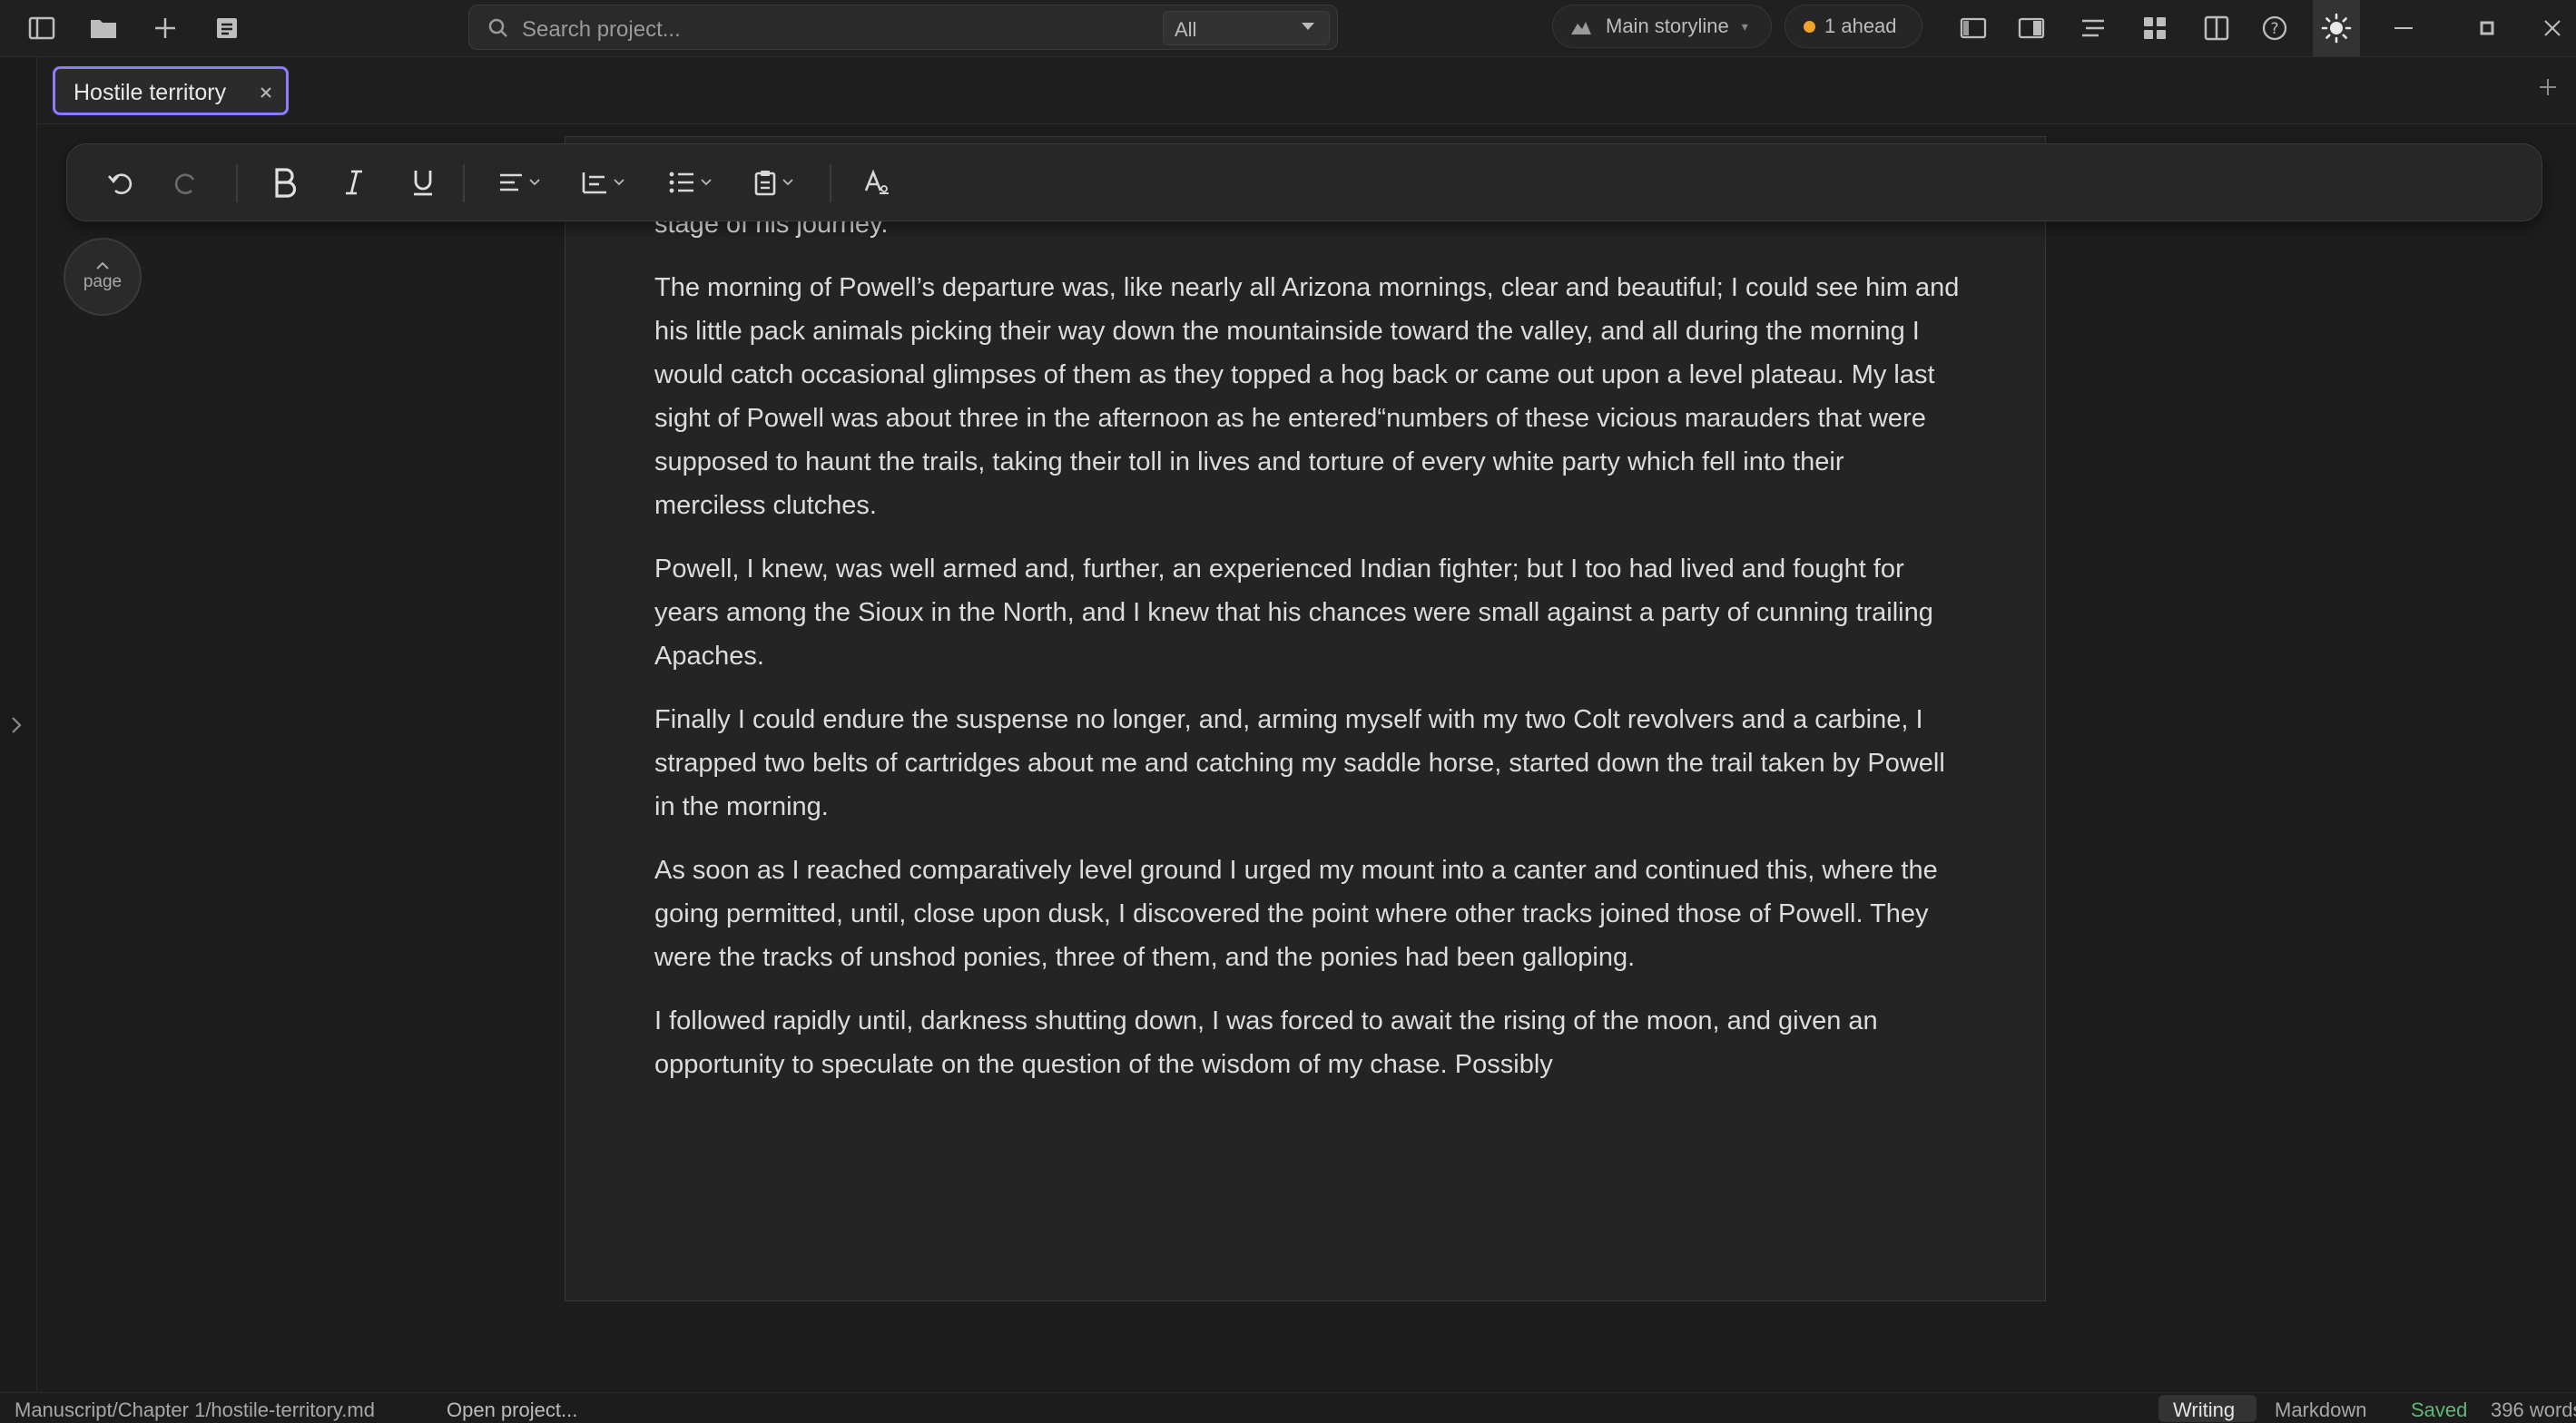 The image size is (2576, 1423). I want to click on outline-icon, so click(2093, 28).